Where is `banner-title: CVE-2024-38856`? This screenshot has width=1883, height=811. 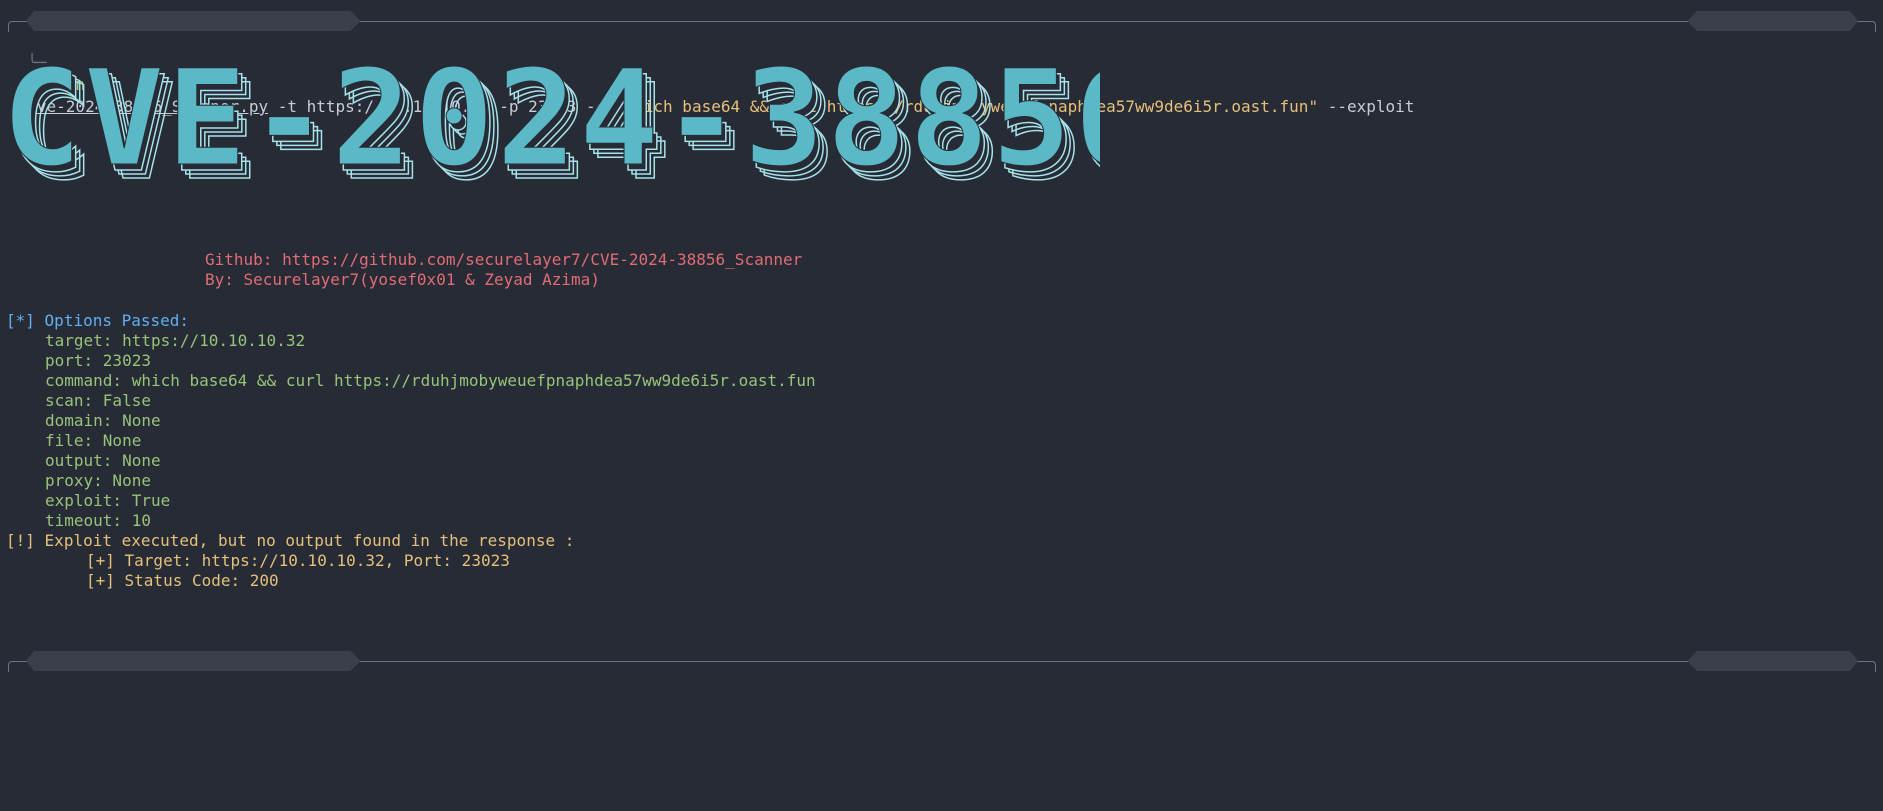
banner-title: CVE-2024-38856 is located at coordinates (551, 128).